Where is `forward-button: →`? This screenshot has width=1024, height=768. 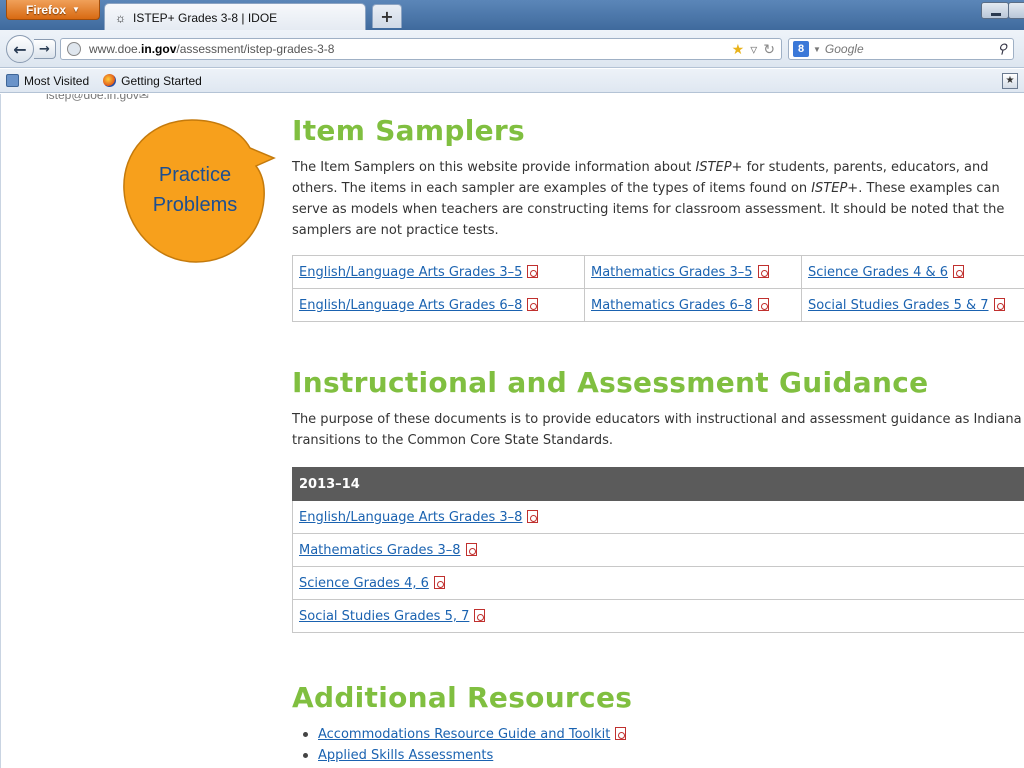
forward-button: → is located at coordinates (45, 49).